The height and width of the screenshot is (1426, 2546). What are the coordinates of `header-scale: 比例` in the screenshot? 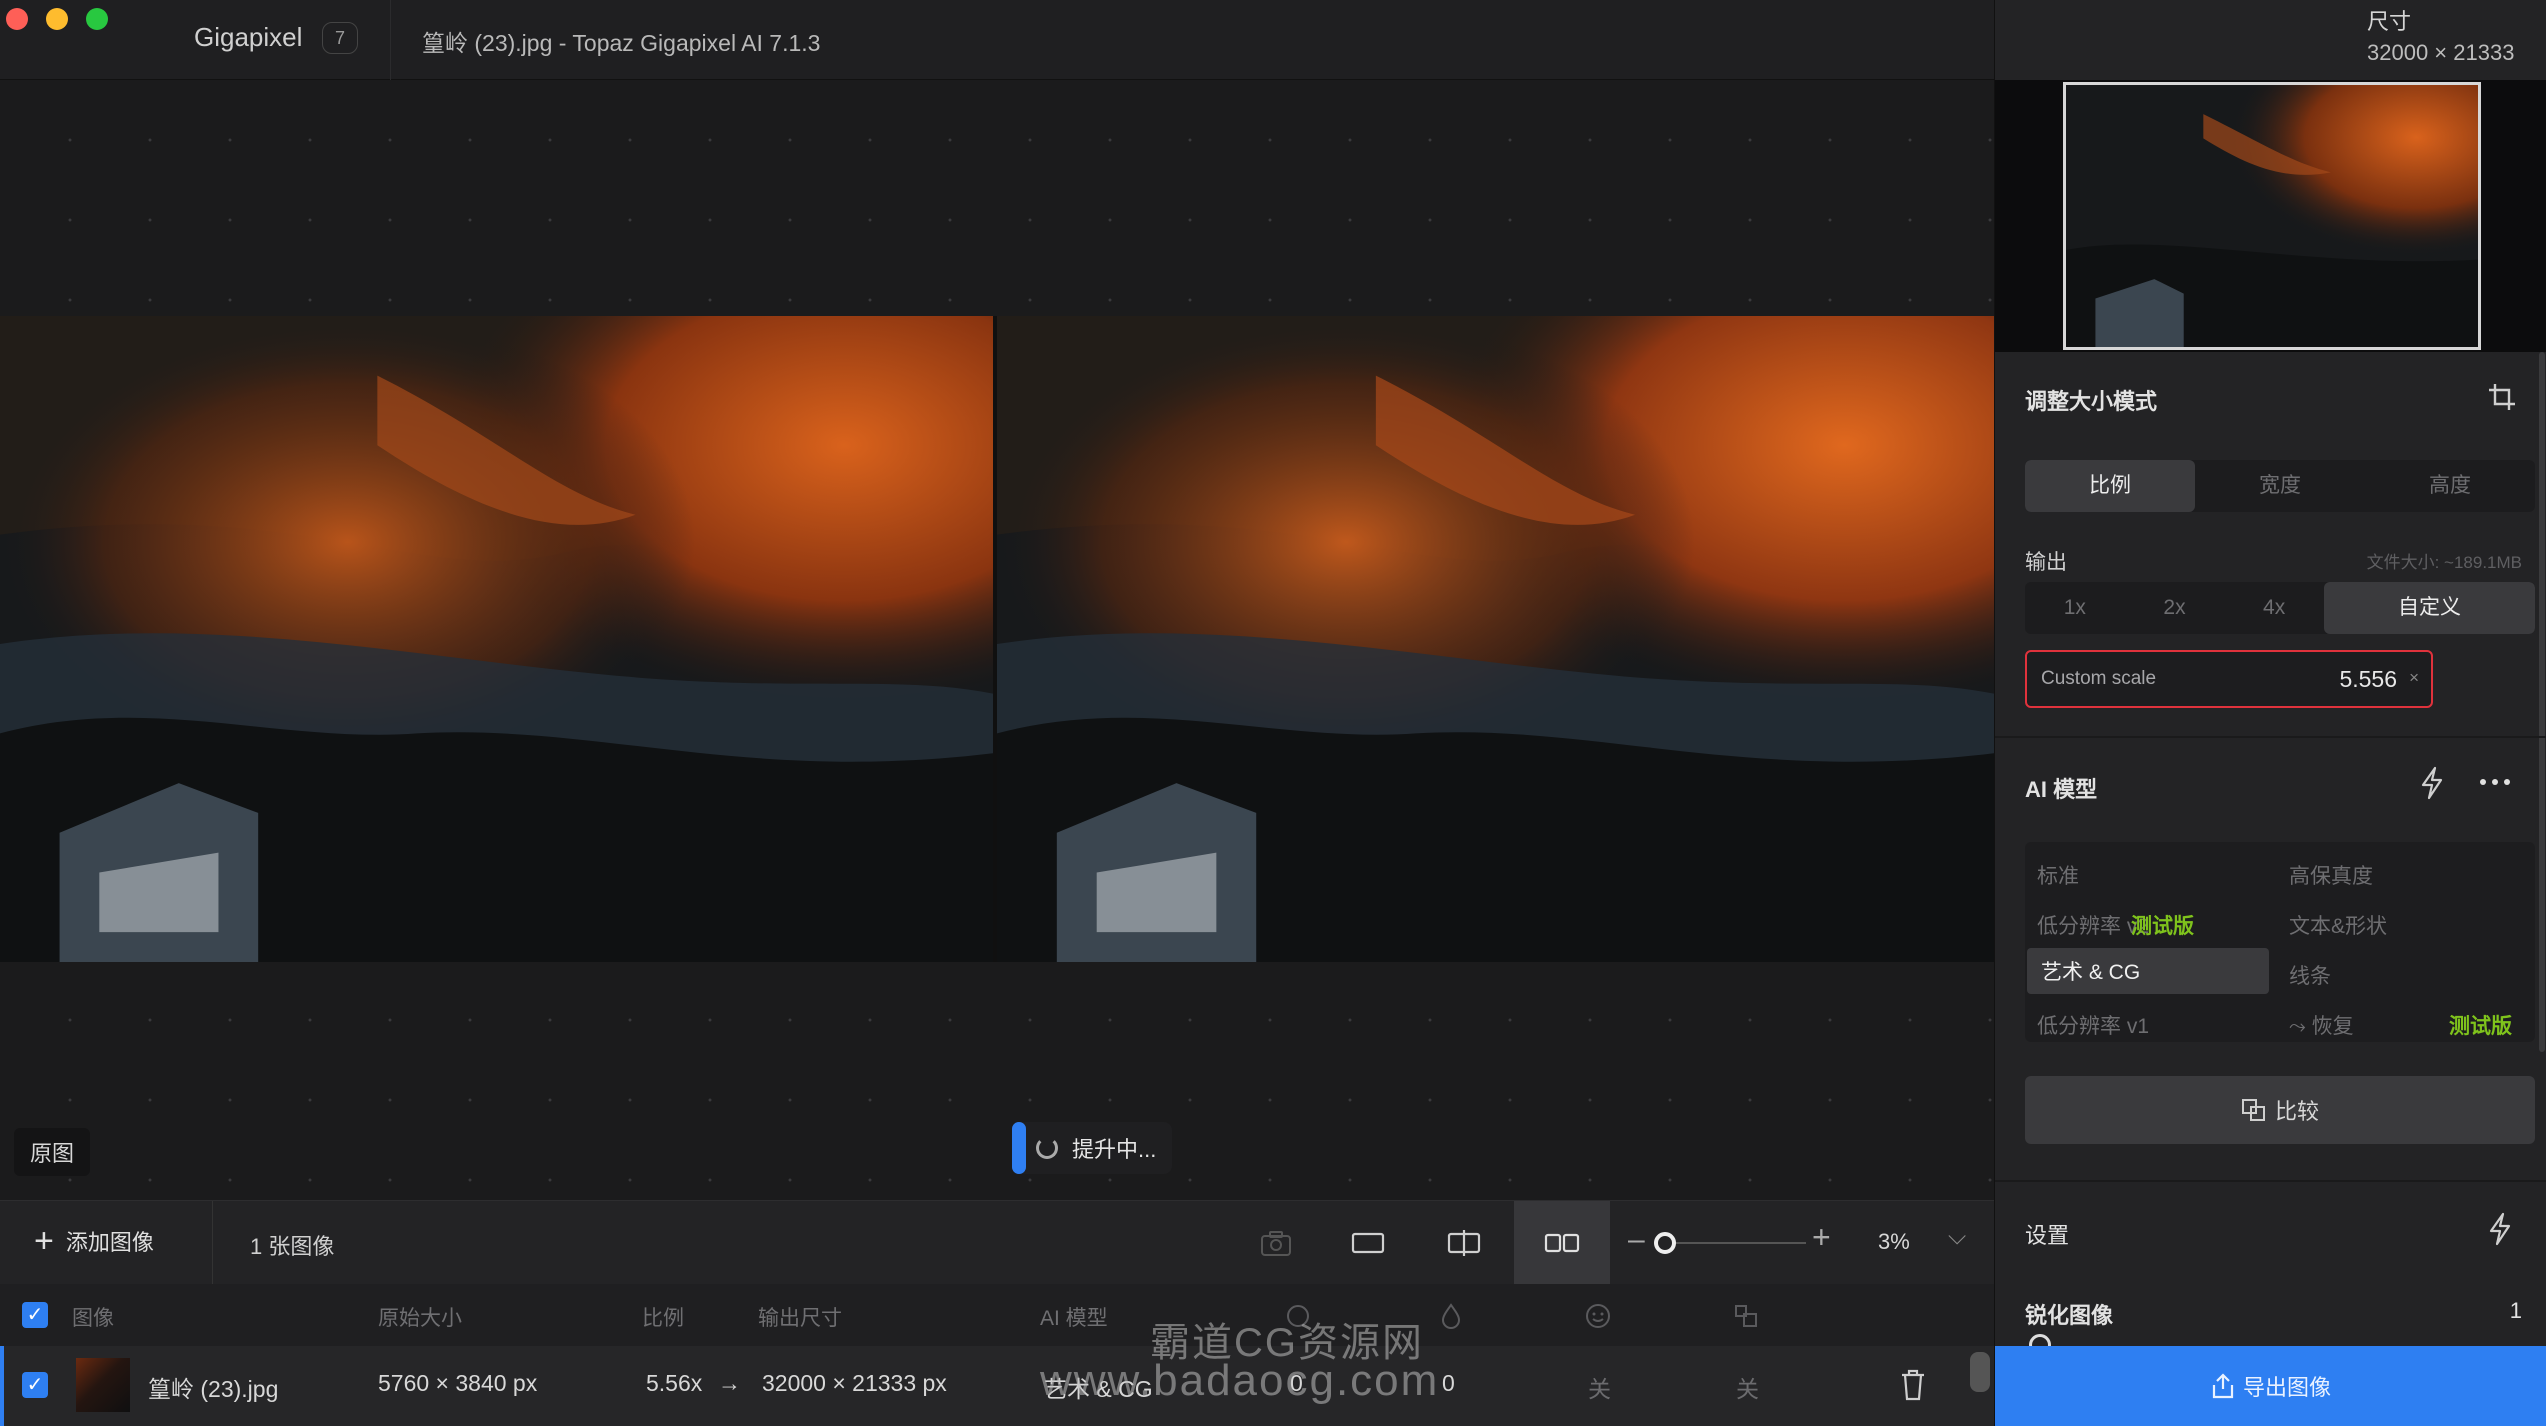 It's located at (663, 1317).